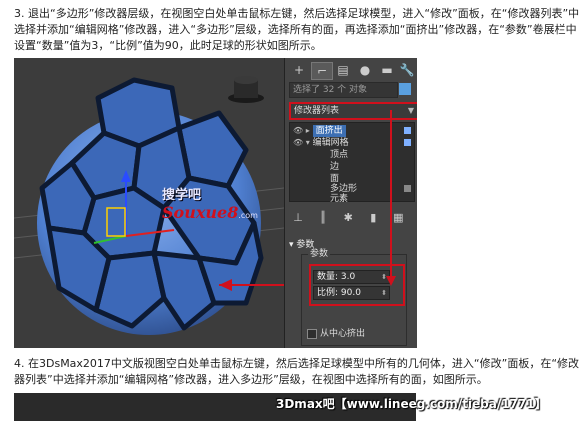 The height and width of the screenshot is (421, 587). I want to click on extrude-from-center-checkbox: 从中心挤出, so click(357, 334).